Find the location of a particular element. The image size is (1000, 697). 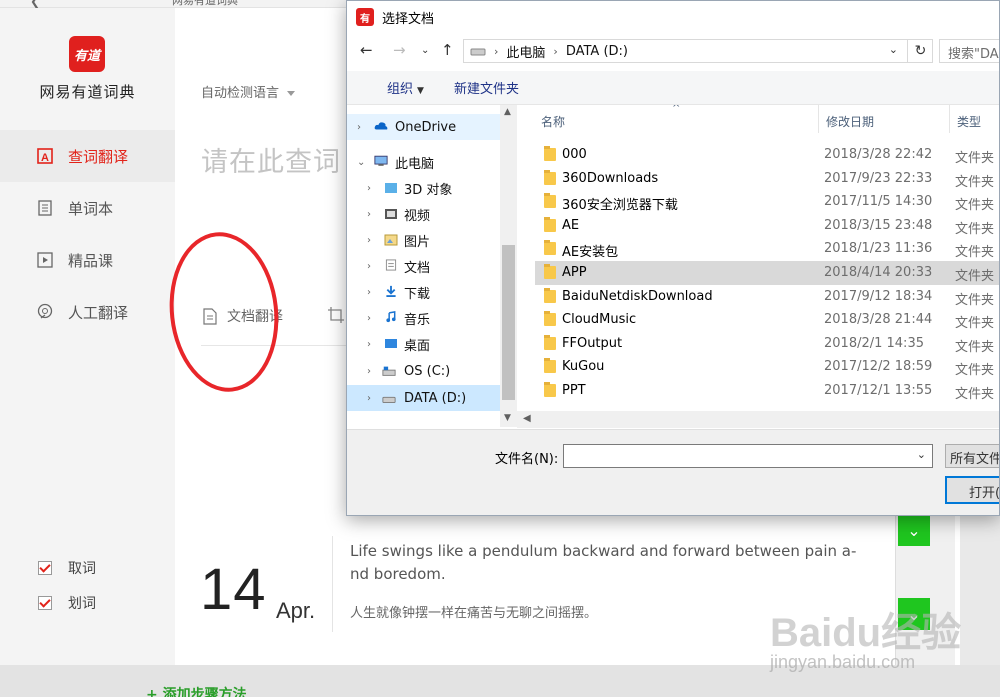

sidebar-item-courses: 精品课 is located at coordinates (87, 260).